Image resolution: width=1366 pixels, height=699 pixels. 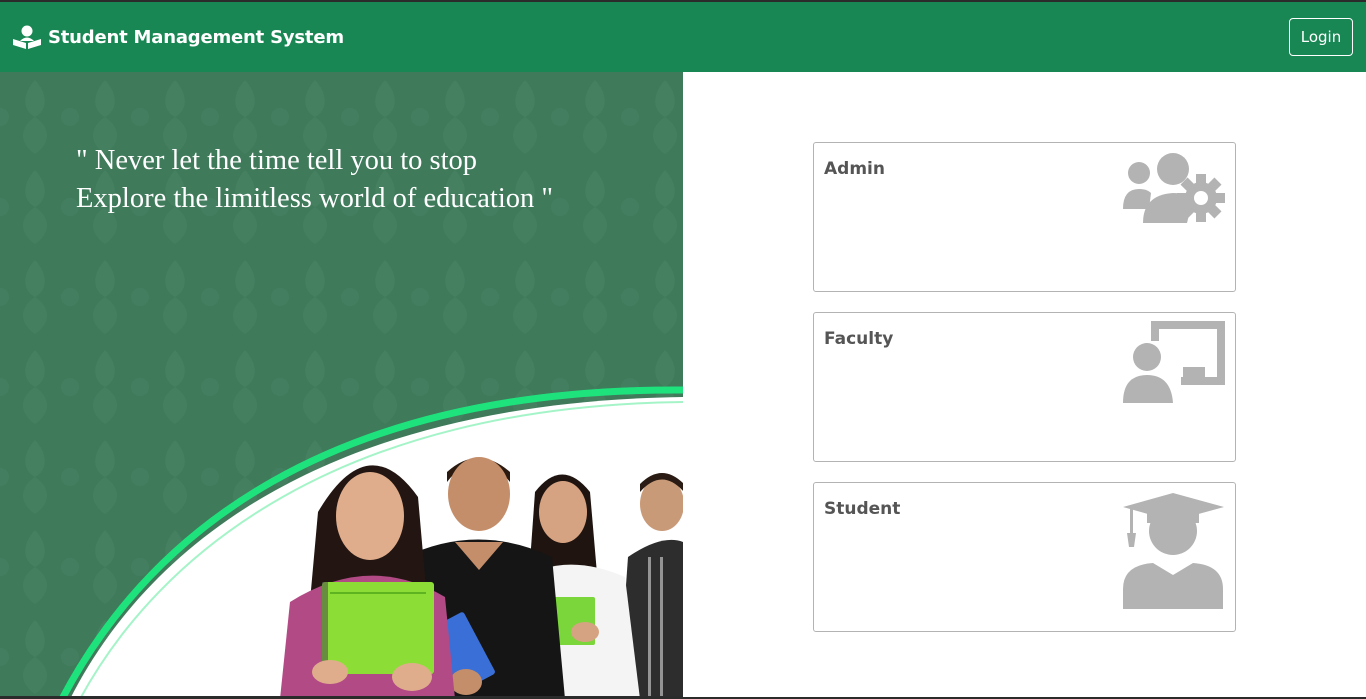 What do you see at coordinates (862, 509) in the screenshot?
I see `role-card-title: Student` at bounding box center [862, 509].